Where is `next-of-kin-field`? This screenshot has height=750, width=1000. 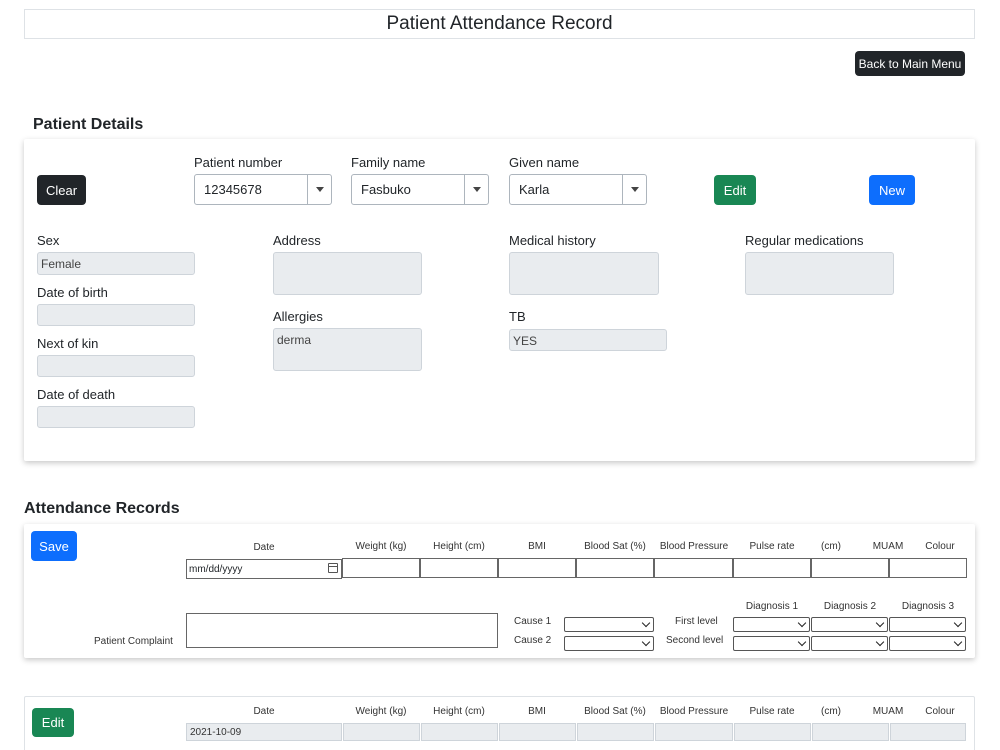
next-of-kin-field is located at coordinates (116, 366).